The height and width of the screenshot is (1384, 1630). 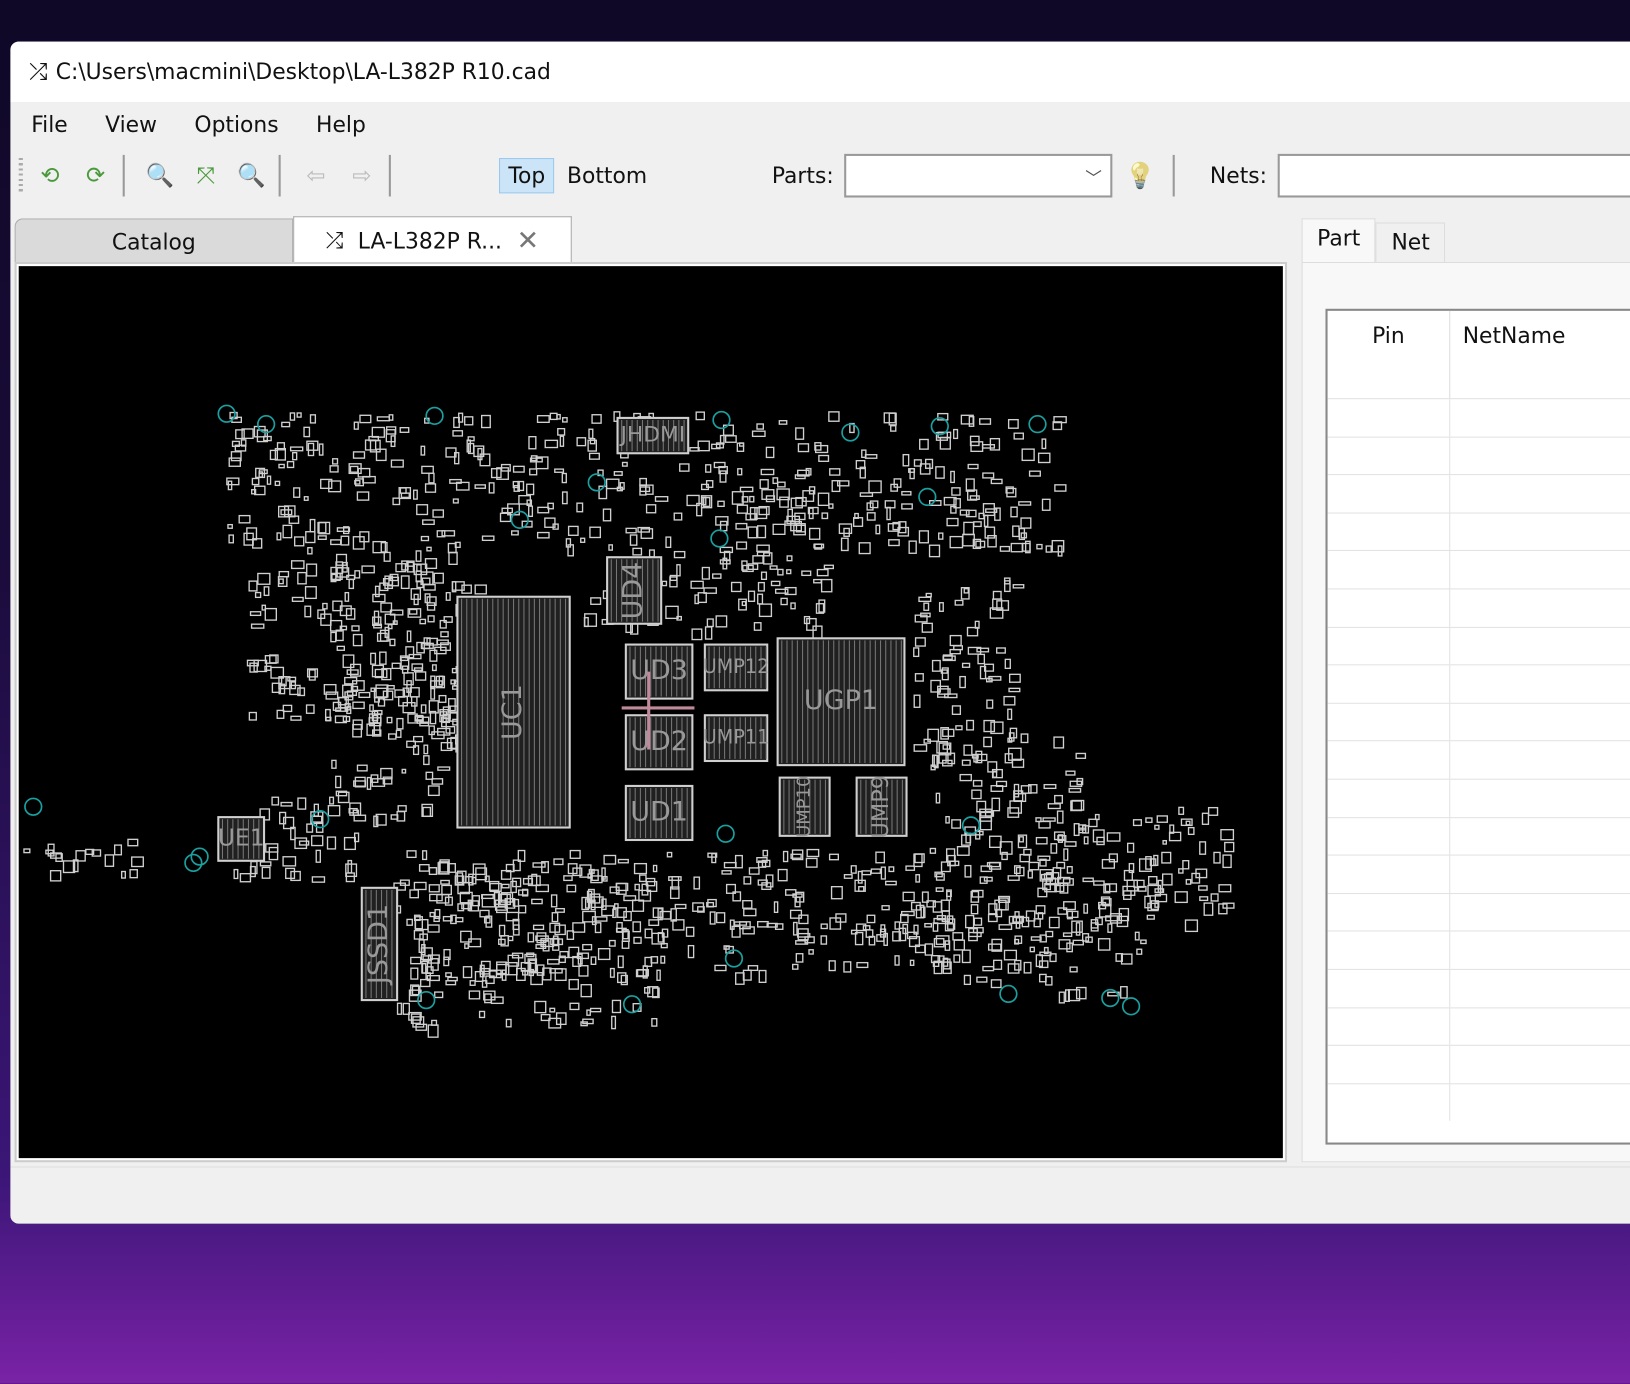 What do you see at coordinates (841, 700) in the screenshot?
I see `chip-label: UGP1` at bounding box center [841, 700].